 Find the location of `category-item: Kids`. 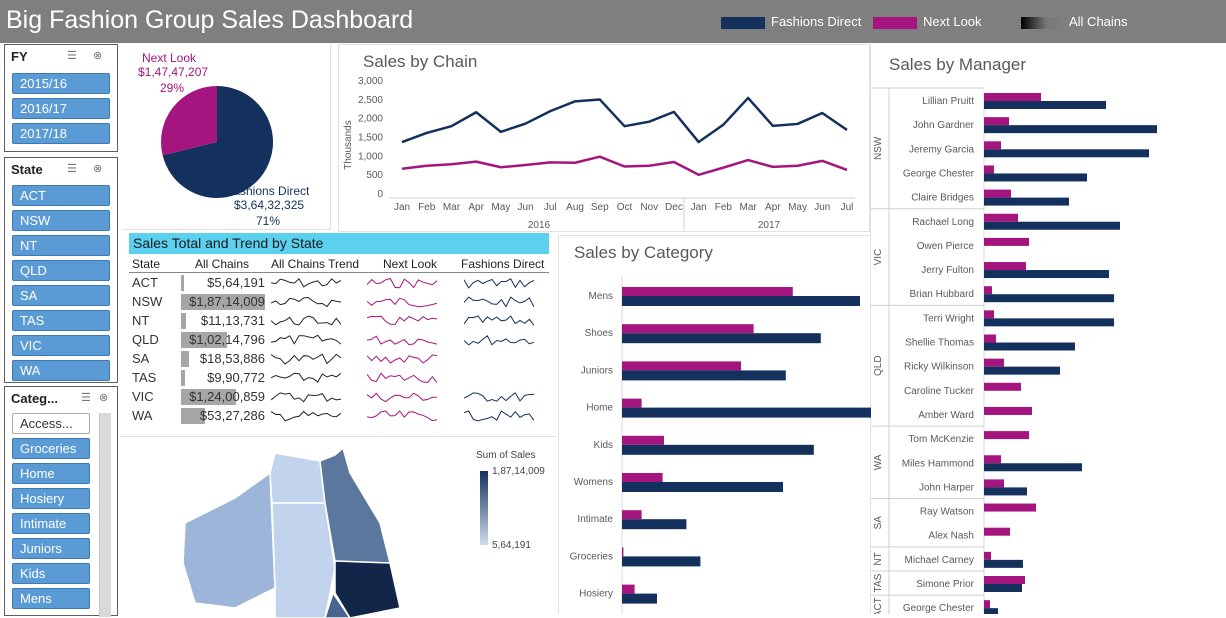

category-item: Kids is located at coordinates (51, 573).